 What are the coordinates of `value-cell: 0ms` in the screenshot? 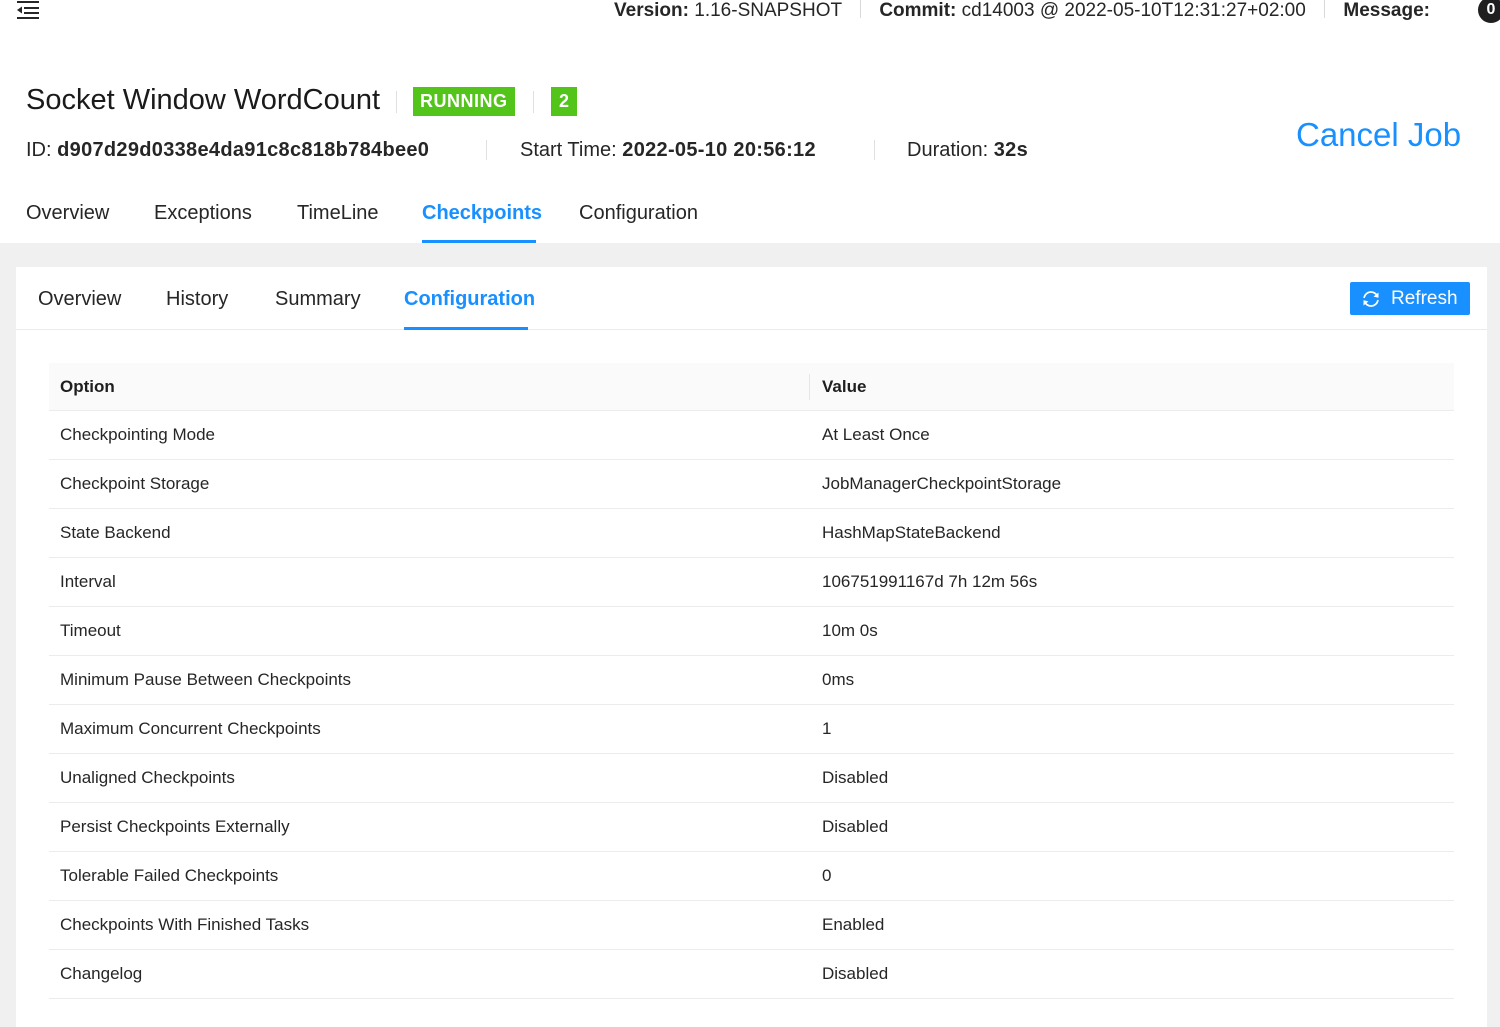 It's located at (838, 679).